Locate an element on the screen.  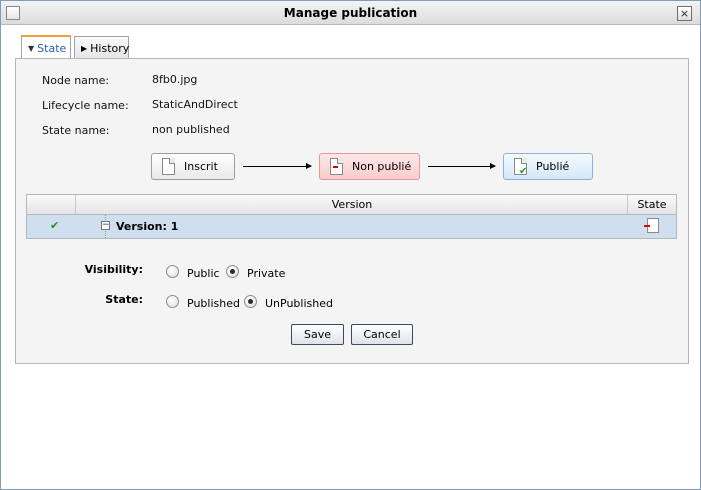
document-icon is located at coordinates (168, 166).